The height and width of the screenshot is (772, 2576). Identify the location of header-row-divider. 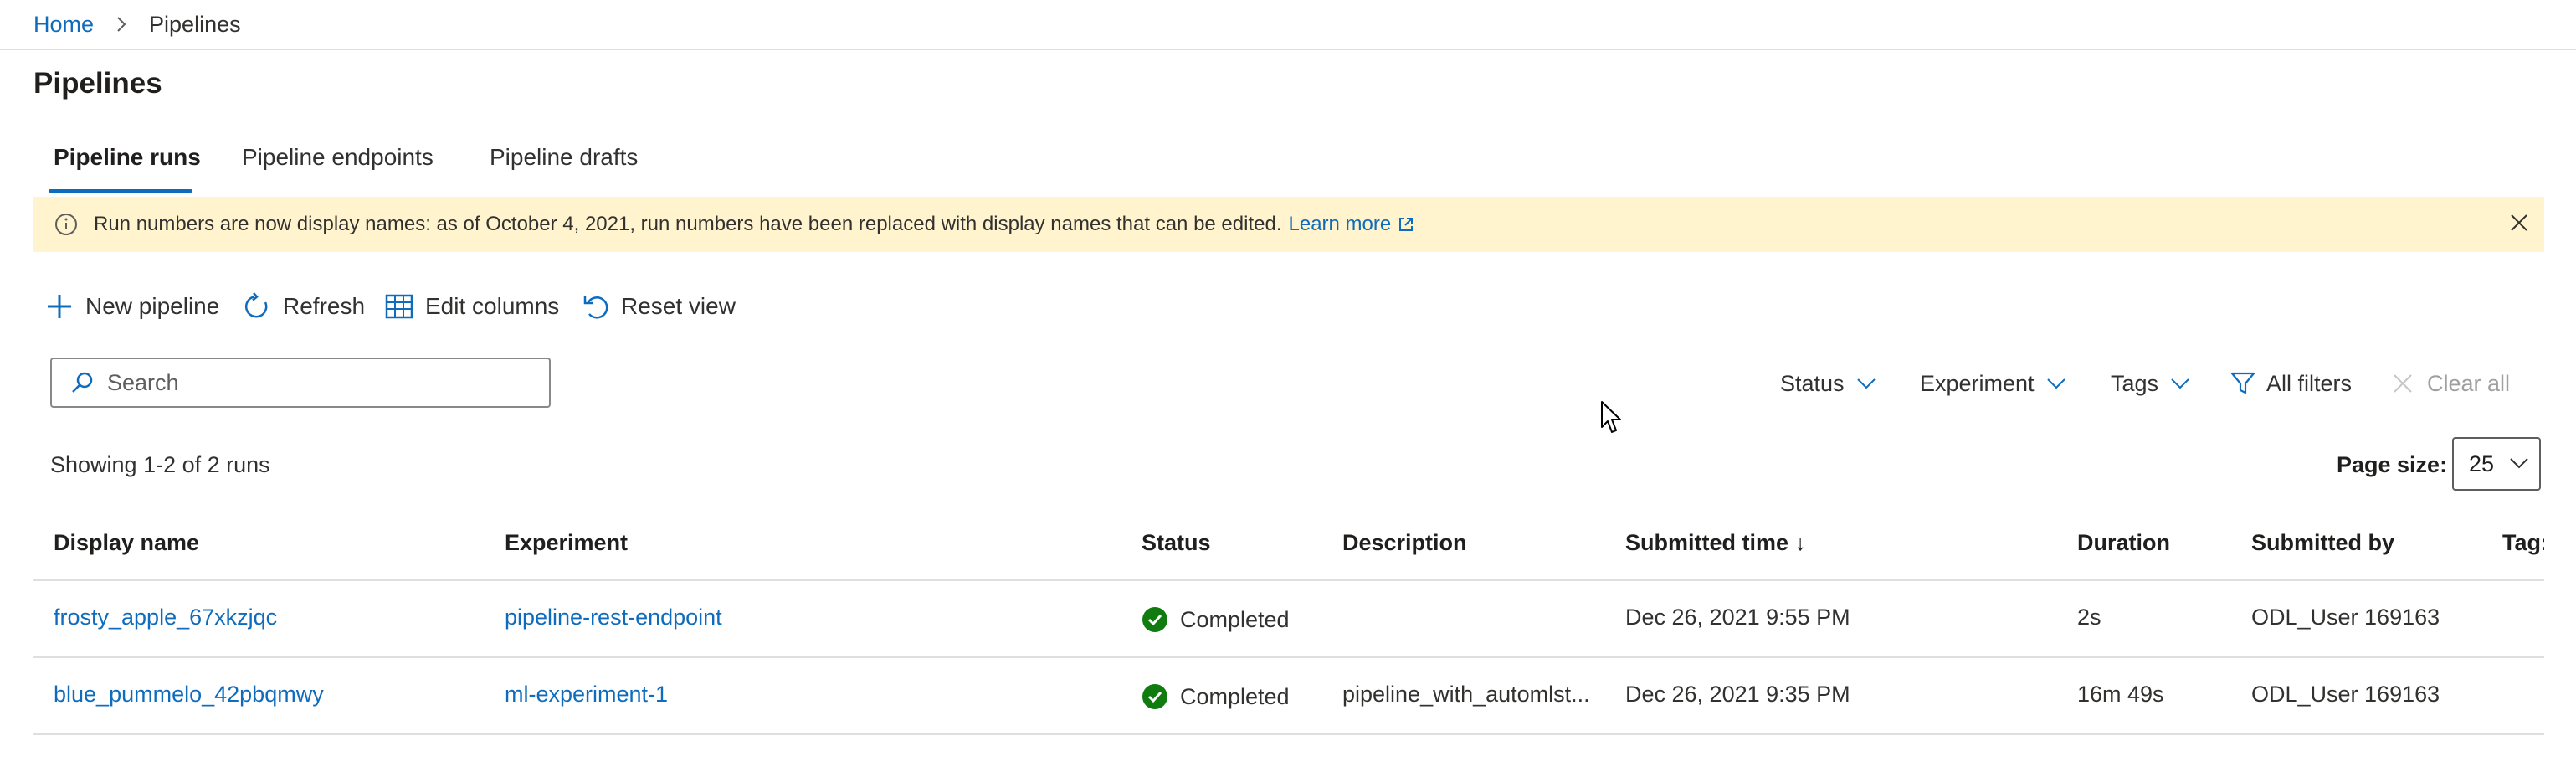
(1288, 580).